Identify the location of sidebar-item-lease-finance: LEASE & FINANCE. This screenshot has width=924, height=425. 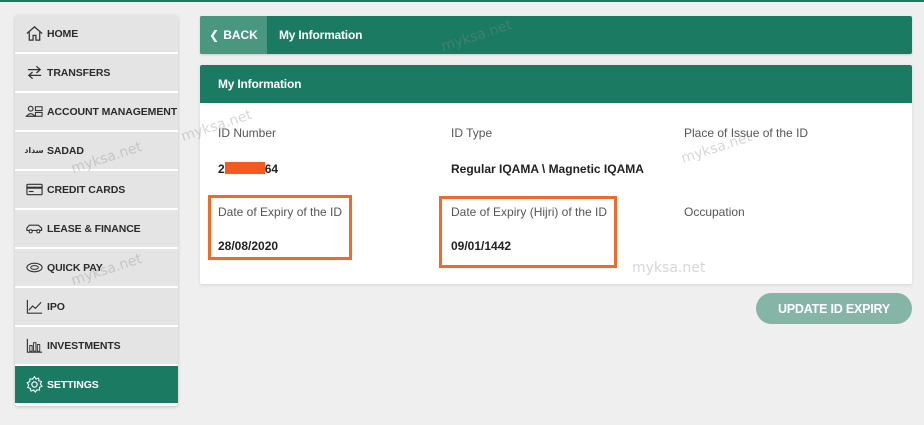
(96, 229).